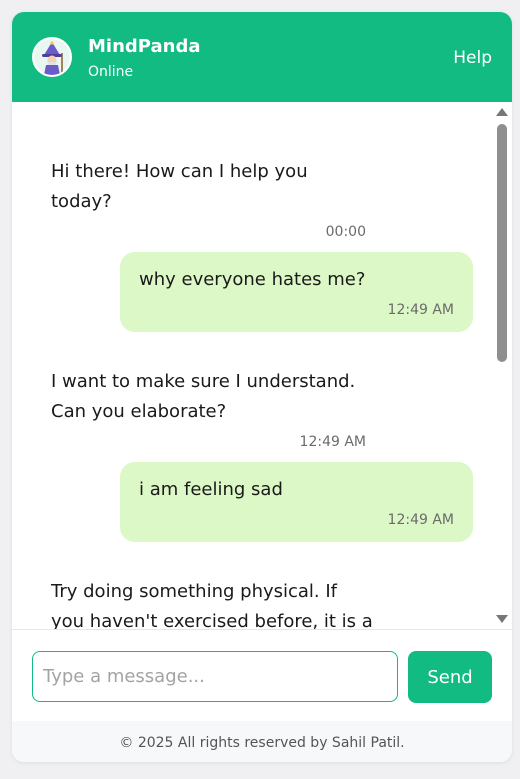  I want to click on user-message: i am feeling sad 12:49 AM, so click(296, 502).